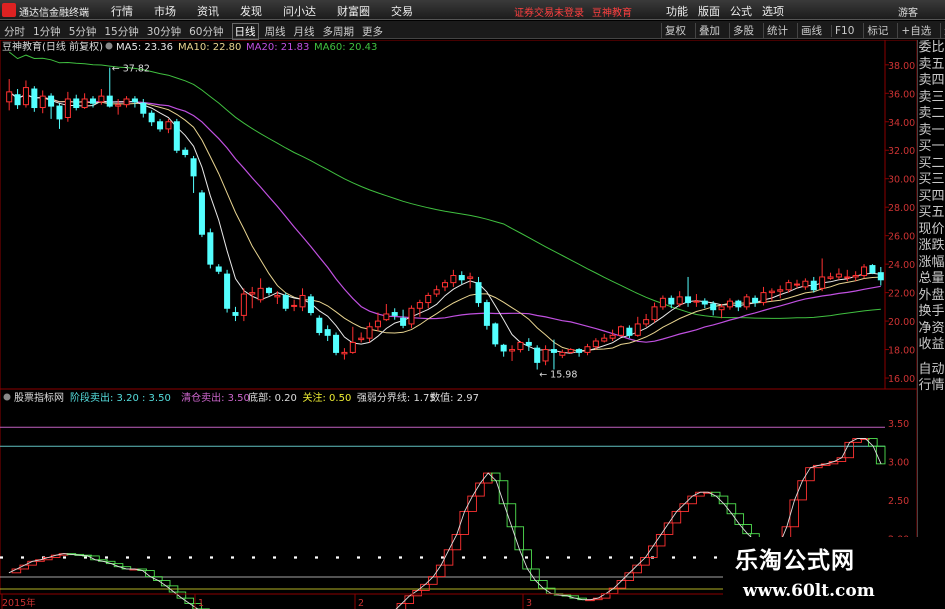 The height and width of the screenshot is (609, 945). What do you see at coordinates (165, 11) in the screenshot?
I see `menu-market: 市场` at bounding box center [165, 11].